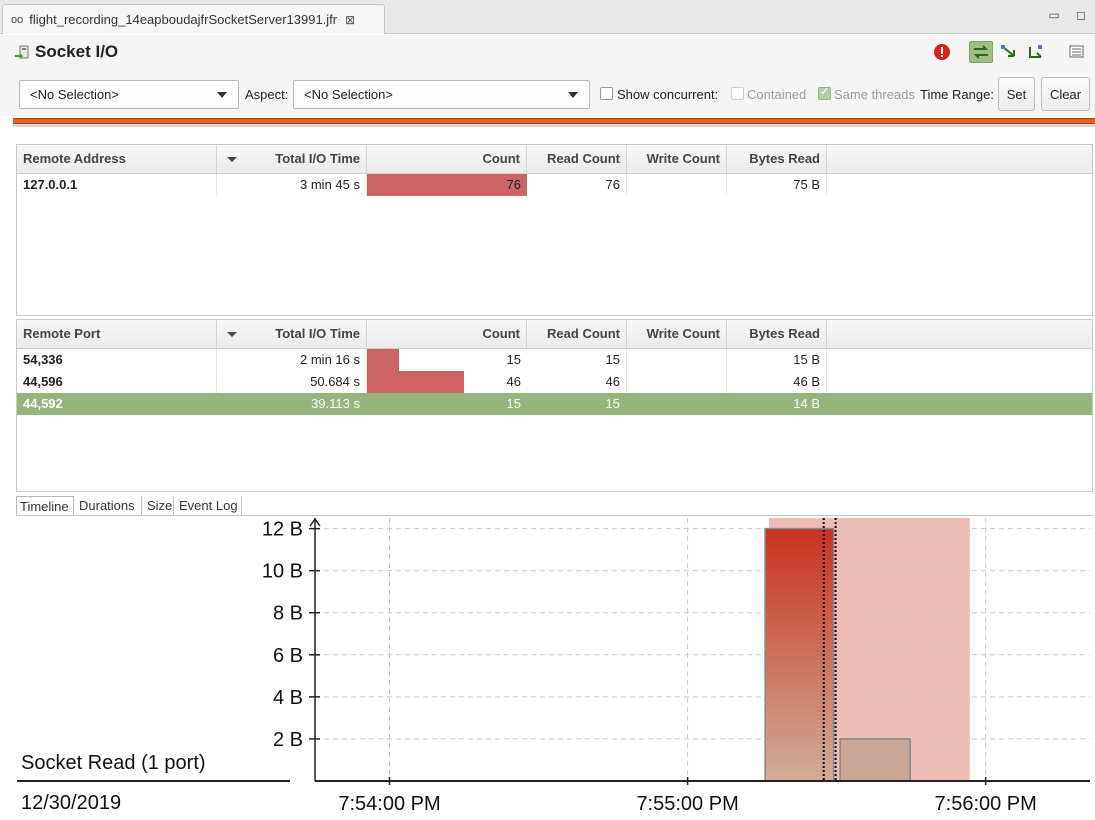 Image resolution: width=1095 pixels, height=820 pixels. I want to click on recording-icon: oo, so click(17, 19).